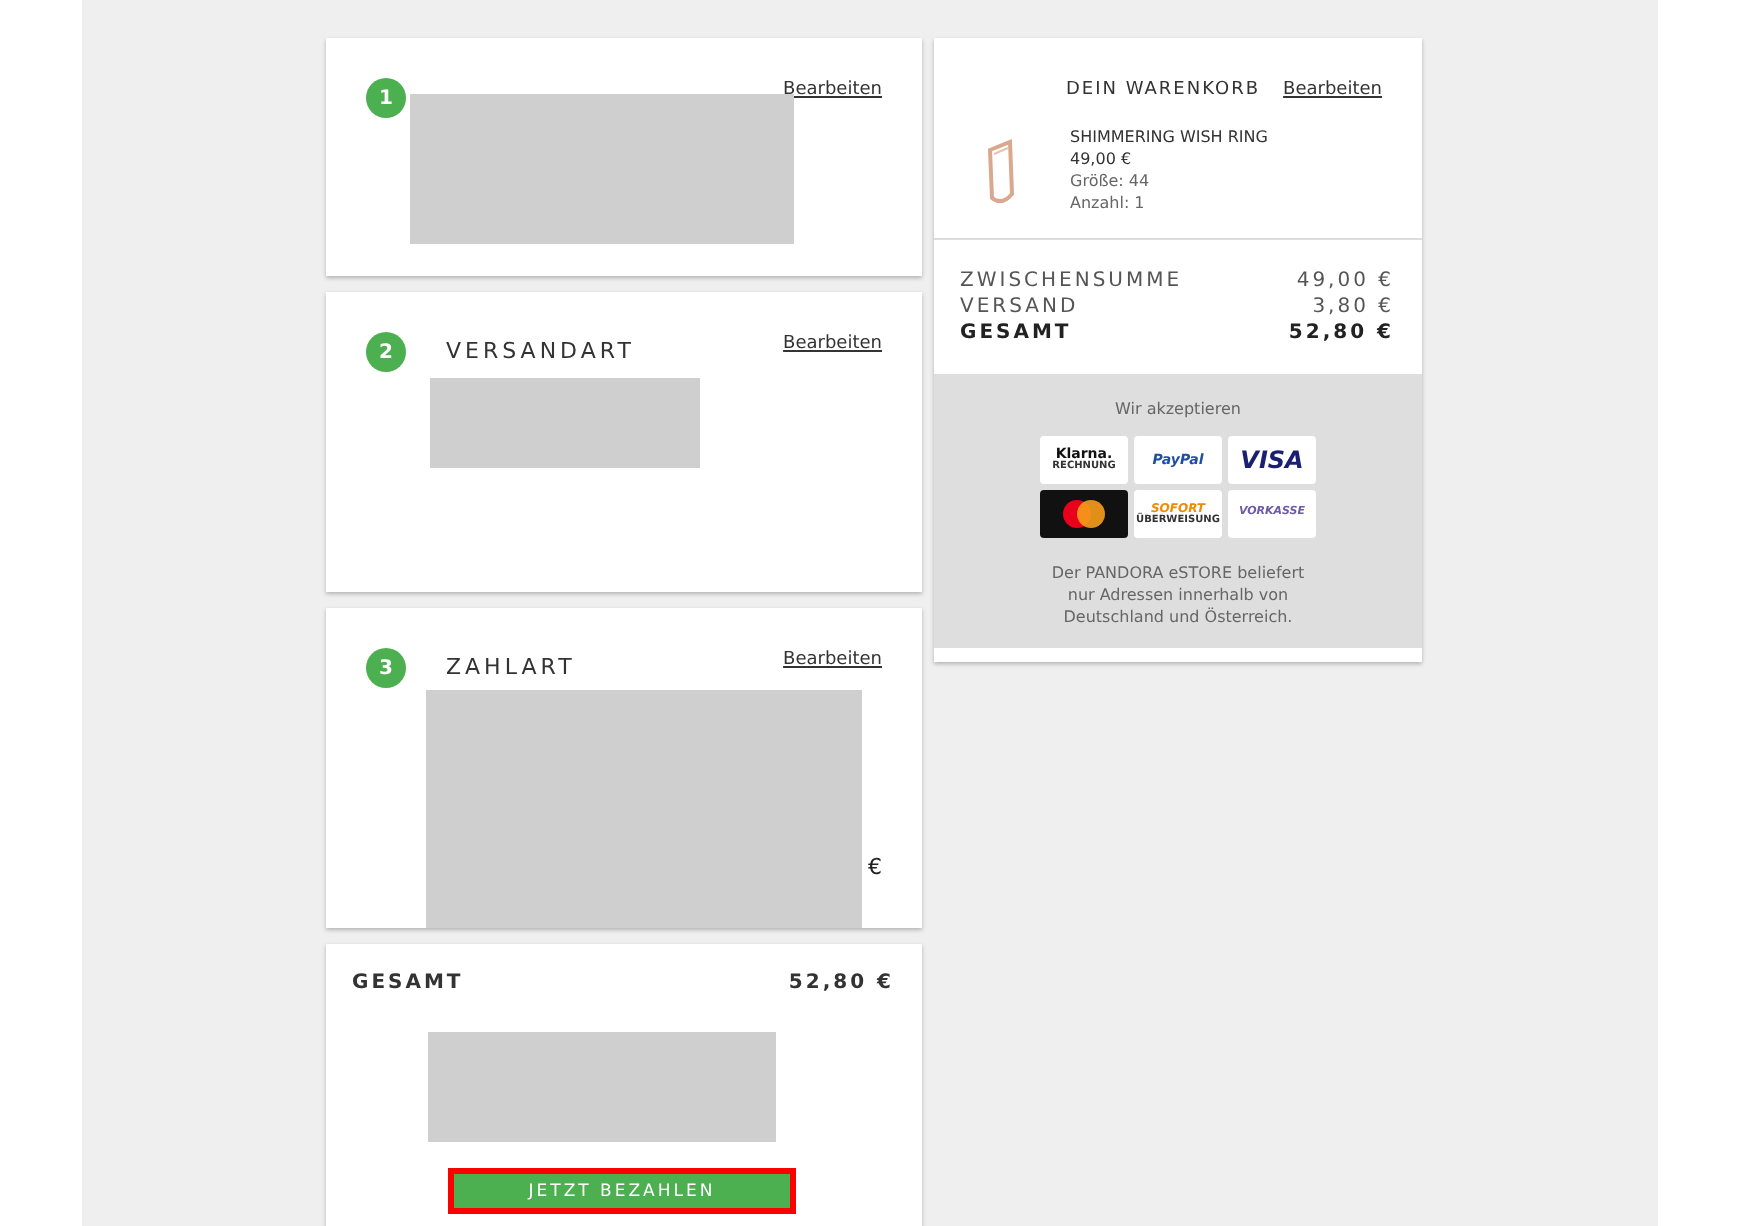  I want to click on product-quantity: Anzahl: 1, so click(1107, 203).